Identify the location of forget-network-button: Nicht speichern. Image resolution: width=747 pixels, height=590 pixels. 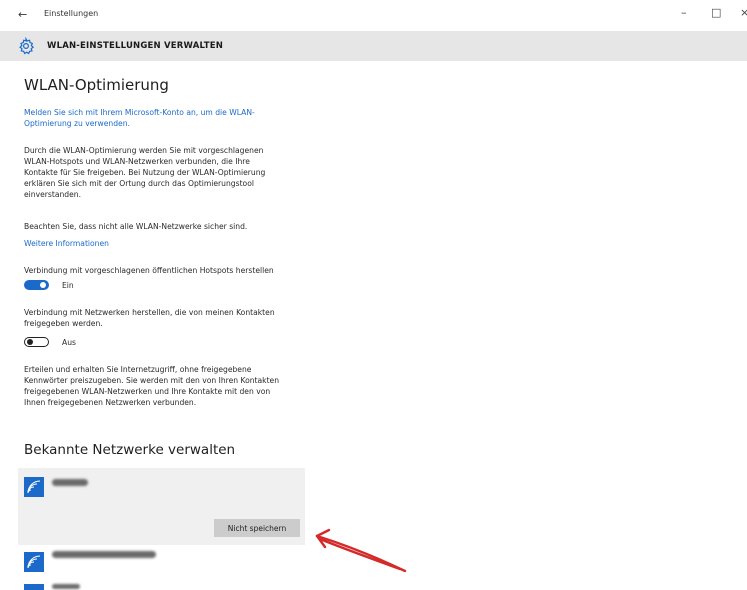
(257, 528).